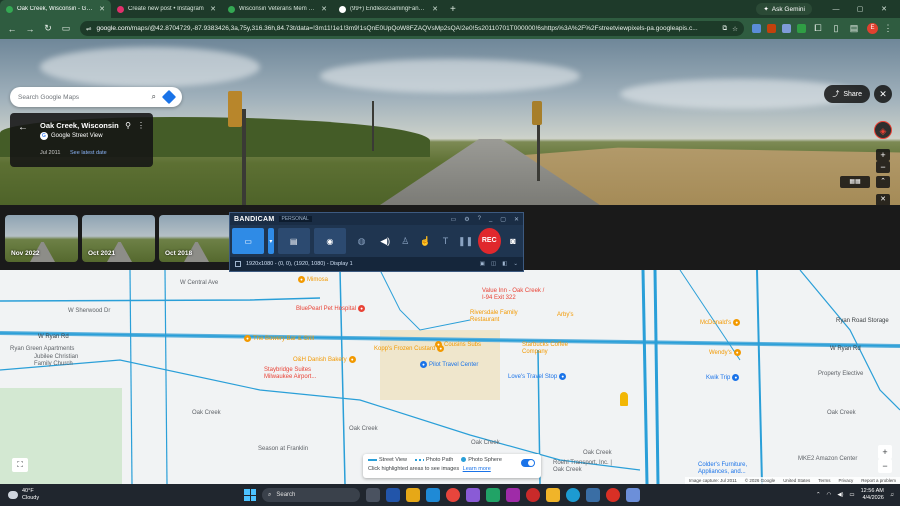 Image resolution: width=900 pixels, height=506 pixels. I want to click on pause-icon: ❚❚, so click(466, 241).